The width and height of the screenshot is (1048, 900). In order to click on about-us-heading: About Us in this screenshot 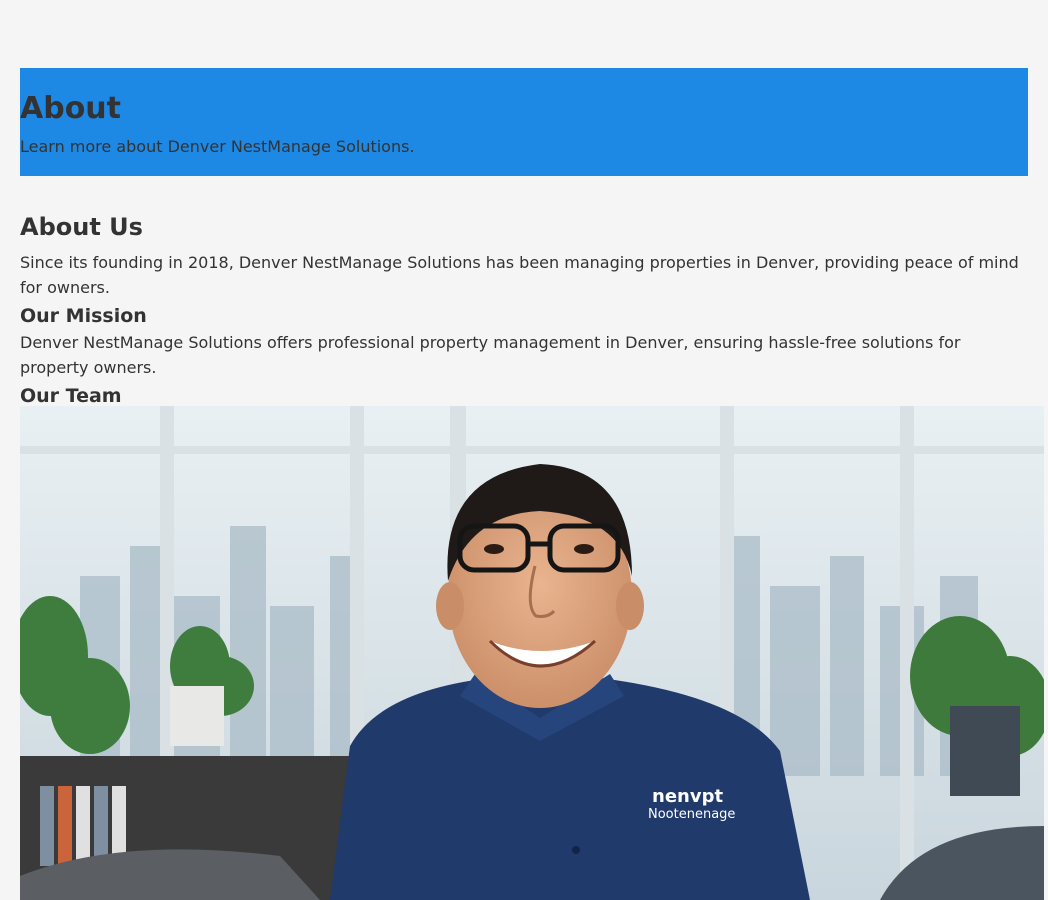, I will do `click(81, 227)`.